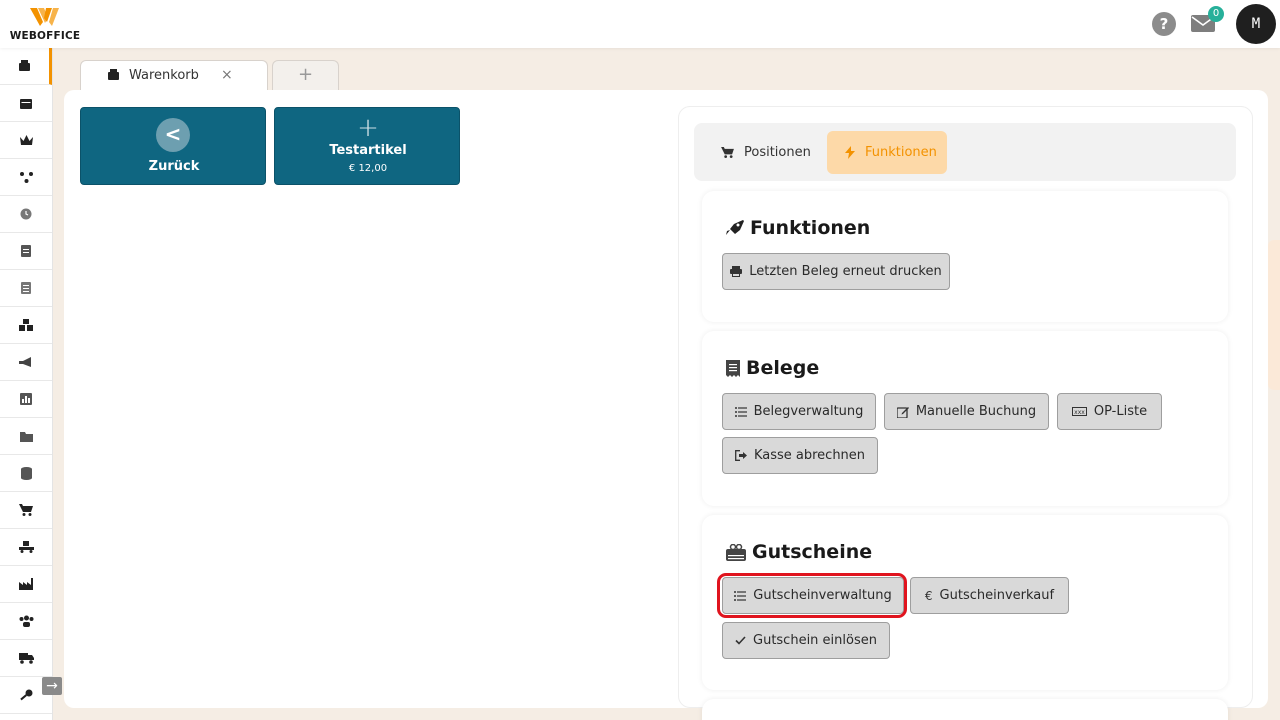  What do you see at coordinates (812, 552) in the screenshot?
I see `gutscheine-title: Gutscheine` at bounding box center [812, 552].